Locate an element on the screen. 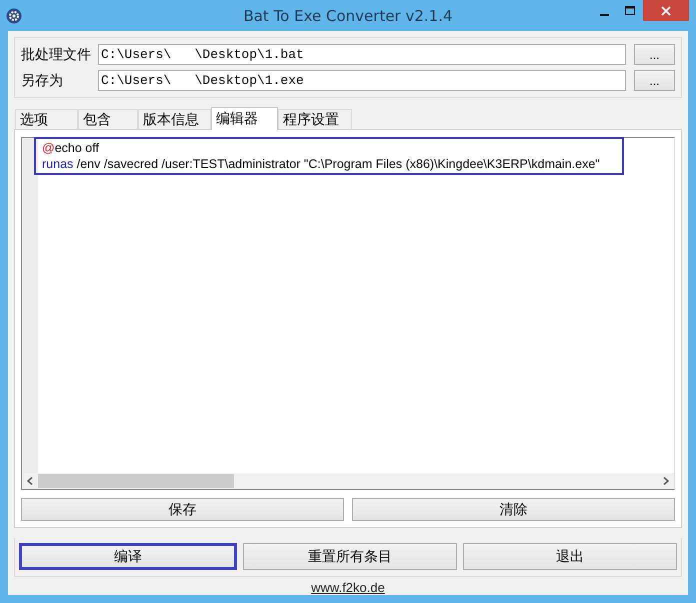 This screenshot has height=603, width=696. website-link: www.f2ko.de is located at coordinates (348, 587).